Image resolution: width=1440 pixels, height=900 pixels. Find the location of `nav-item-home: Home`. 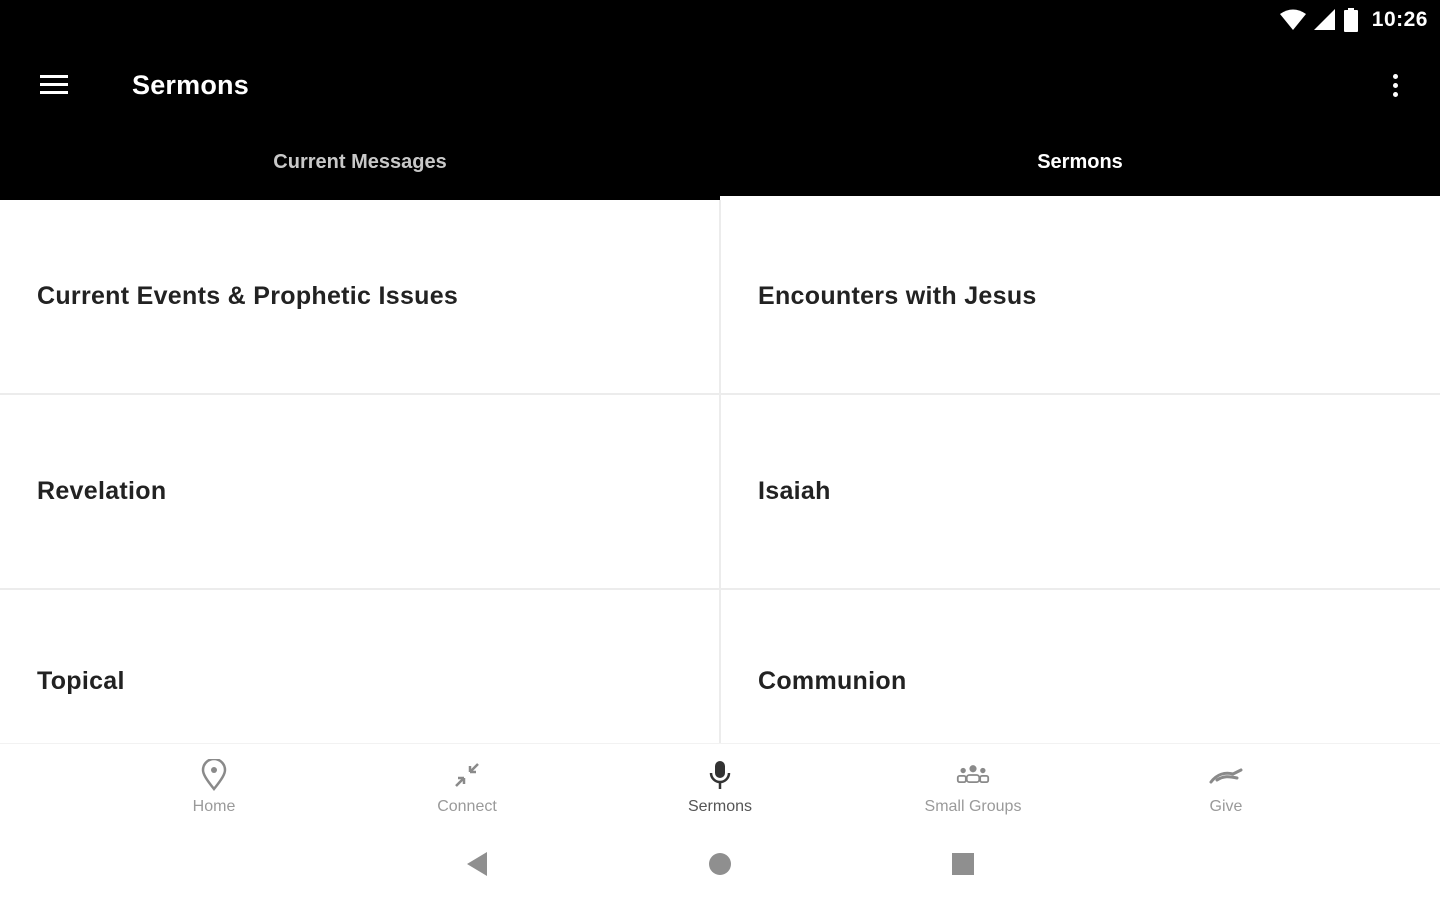

nav-item-home: Home is located at coordinates (214, 786).